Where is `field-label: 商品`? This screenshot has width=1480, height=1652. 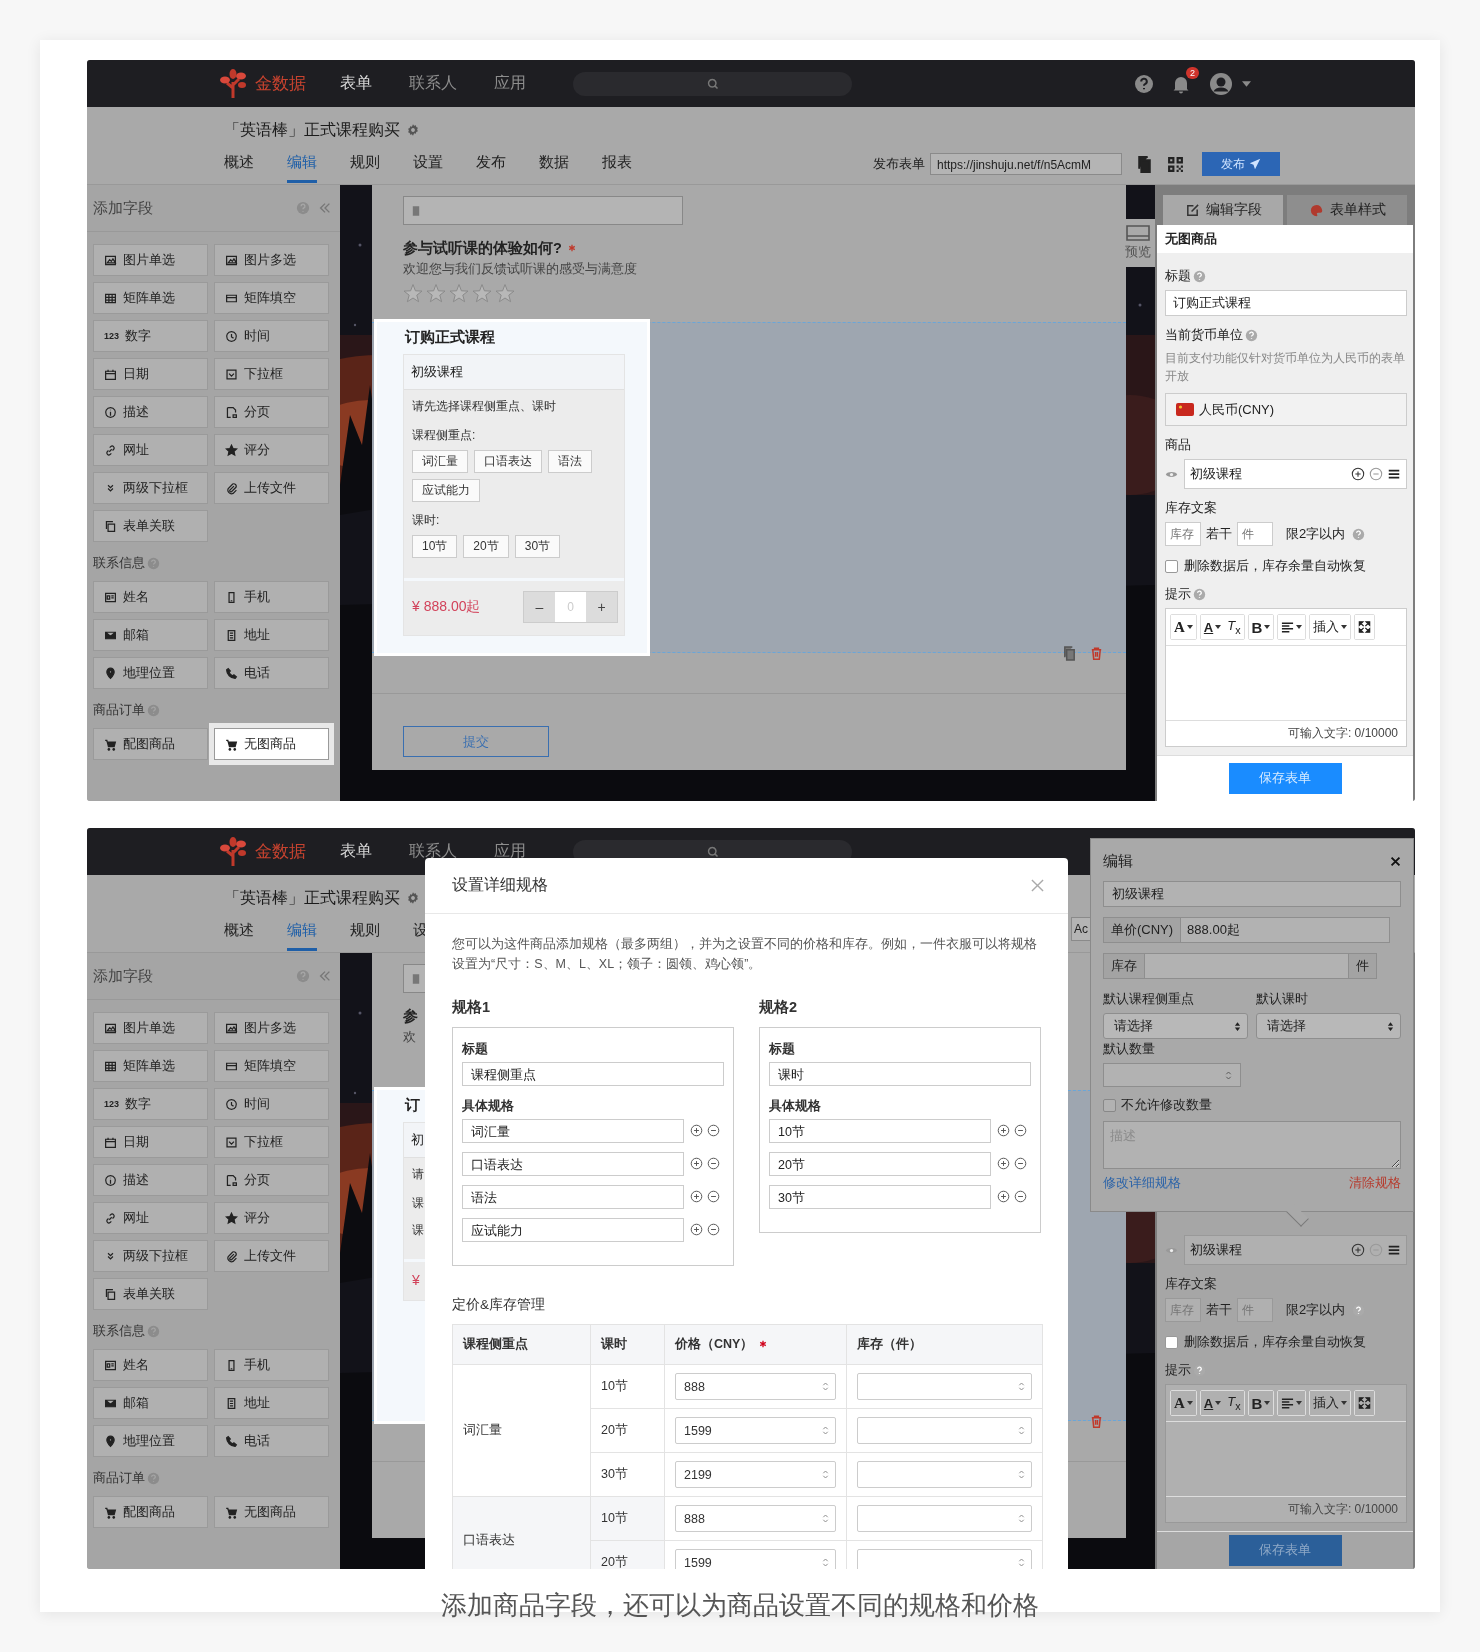 field-label: 商品 is located at coordinates (1178, 445).